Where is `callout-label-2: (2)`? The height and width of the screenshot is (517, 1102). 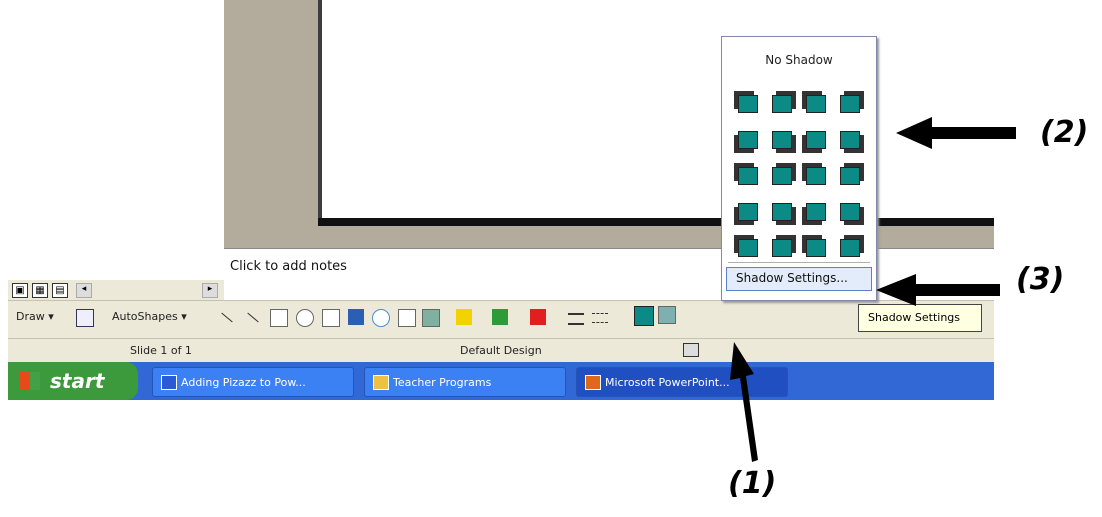 callout-label-2: (2) is located at coordinates (1064, 132).